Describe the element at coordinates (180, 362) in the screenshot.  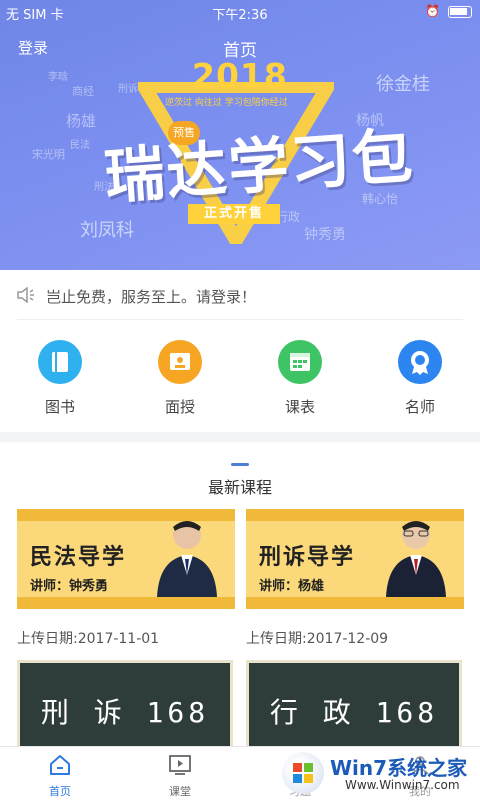
I see `classroom-icon` at that location.